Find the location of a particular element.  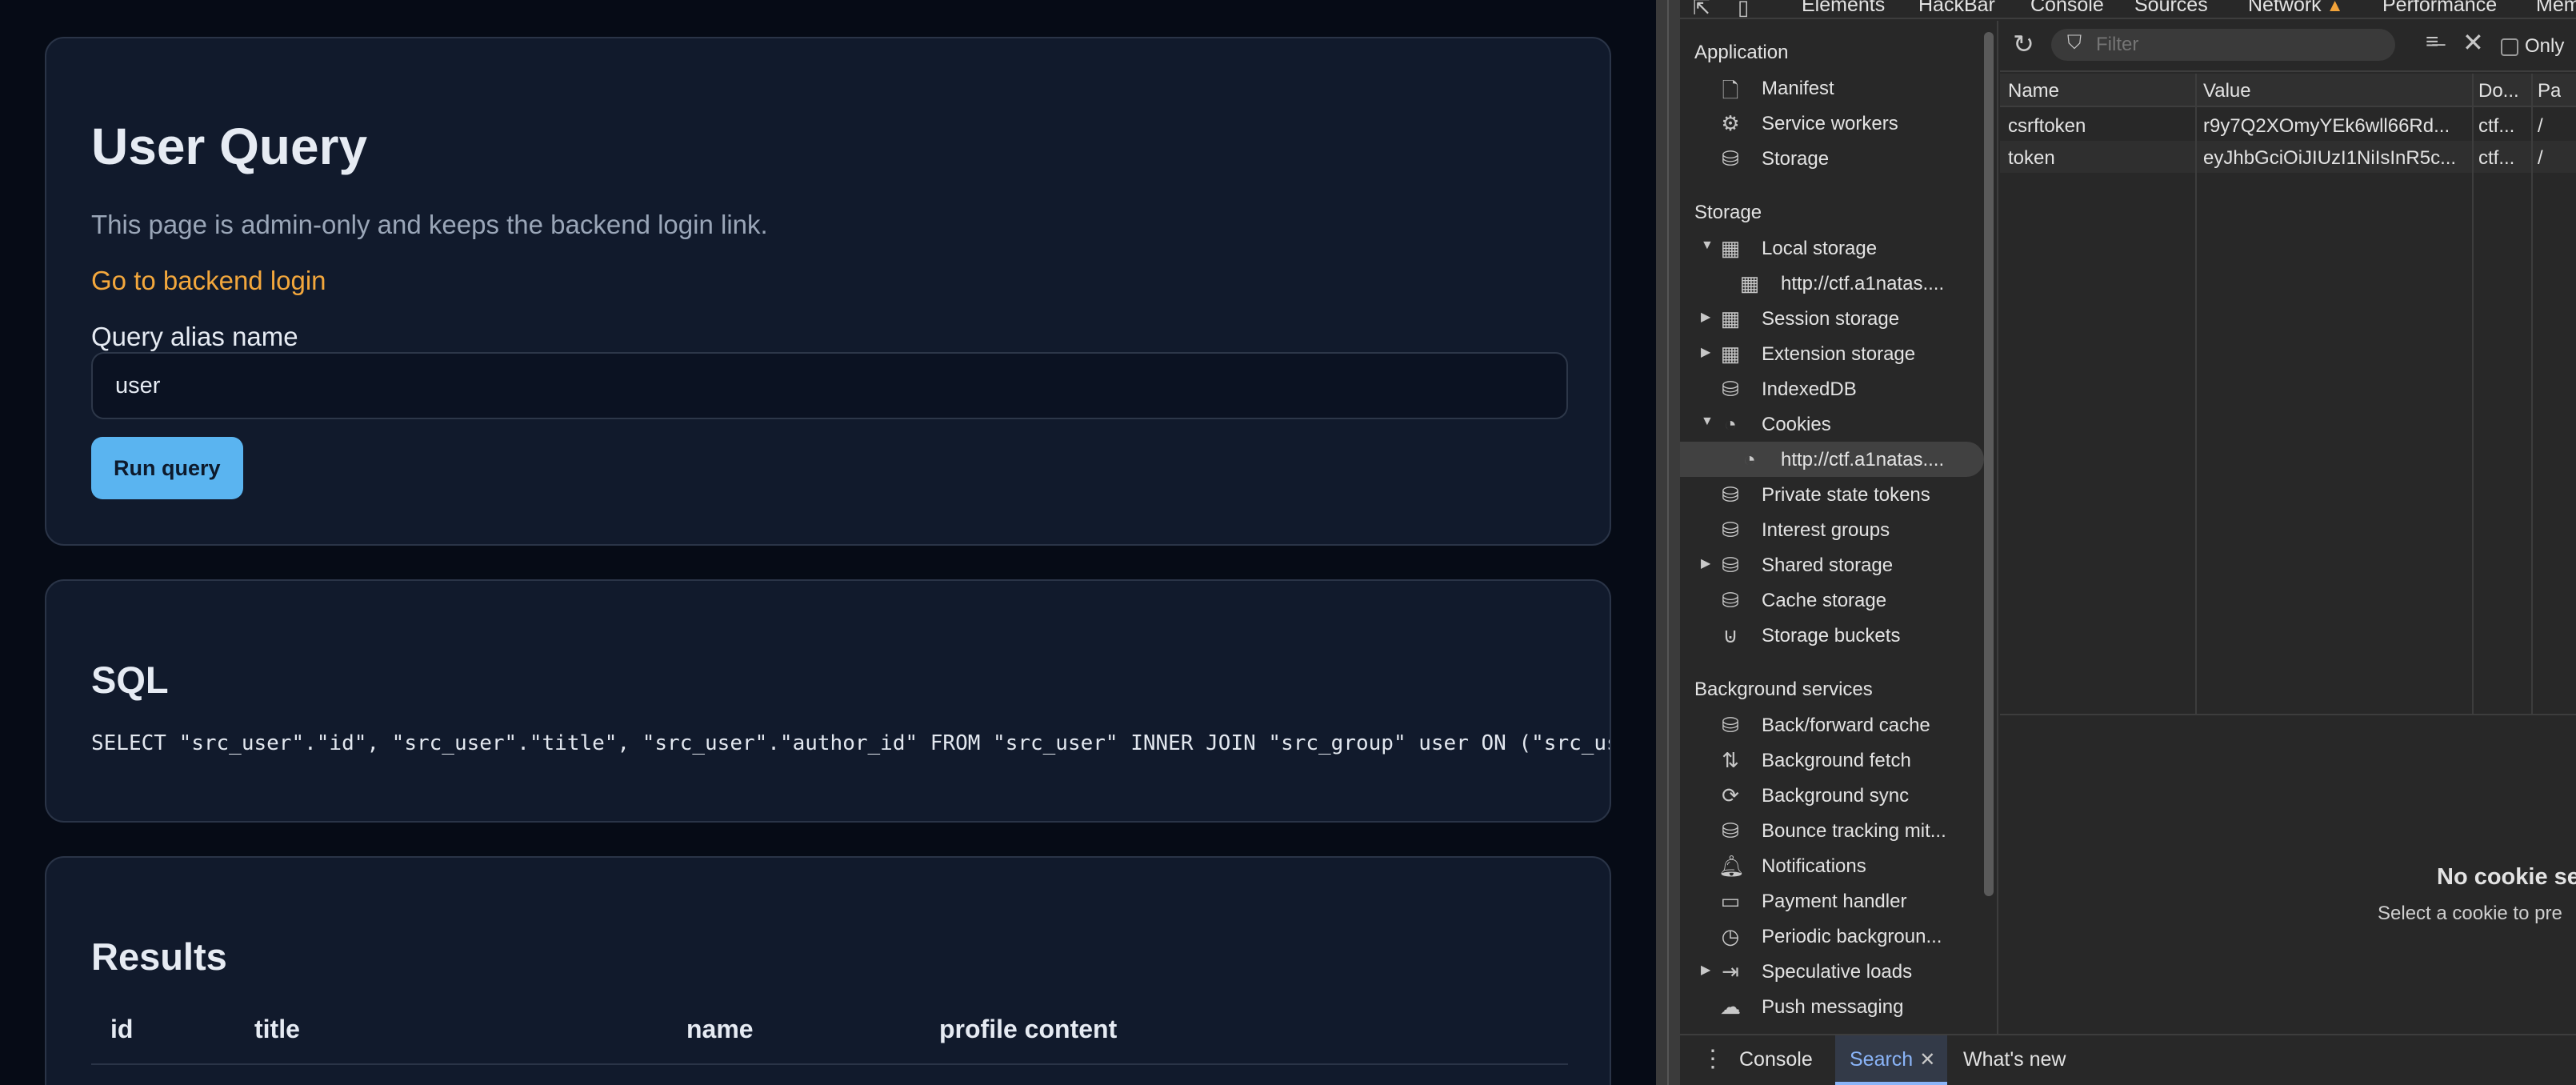

cookie-icon: ◔ is located at coordinates (1749, 459).